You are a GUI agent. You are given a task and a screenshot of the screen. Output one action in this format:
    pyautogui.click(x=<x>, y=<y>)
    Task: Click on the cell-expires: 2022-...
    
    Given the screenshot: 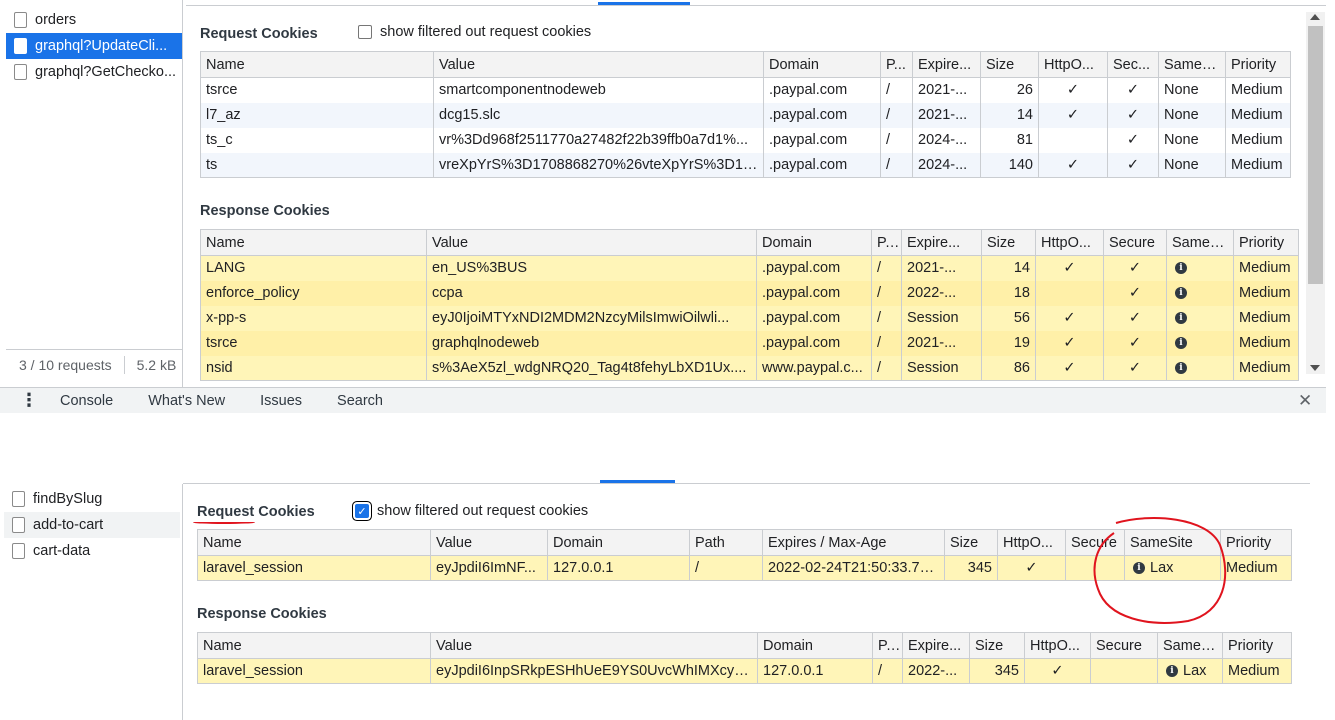 What is the action you would take?
    pyautogui.click(x=936, y=671)
    